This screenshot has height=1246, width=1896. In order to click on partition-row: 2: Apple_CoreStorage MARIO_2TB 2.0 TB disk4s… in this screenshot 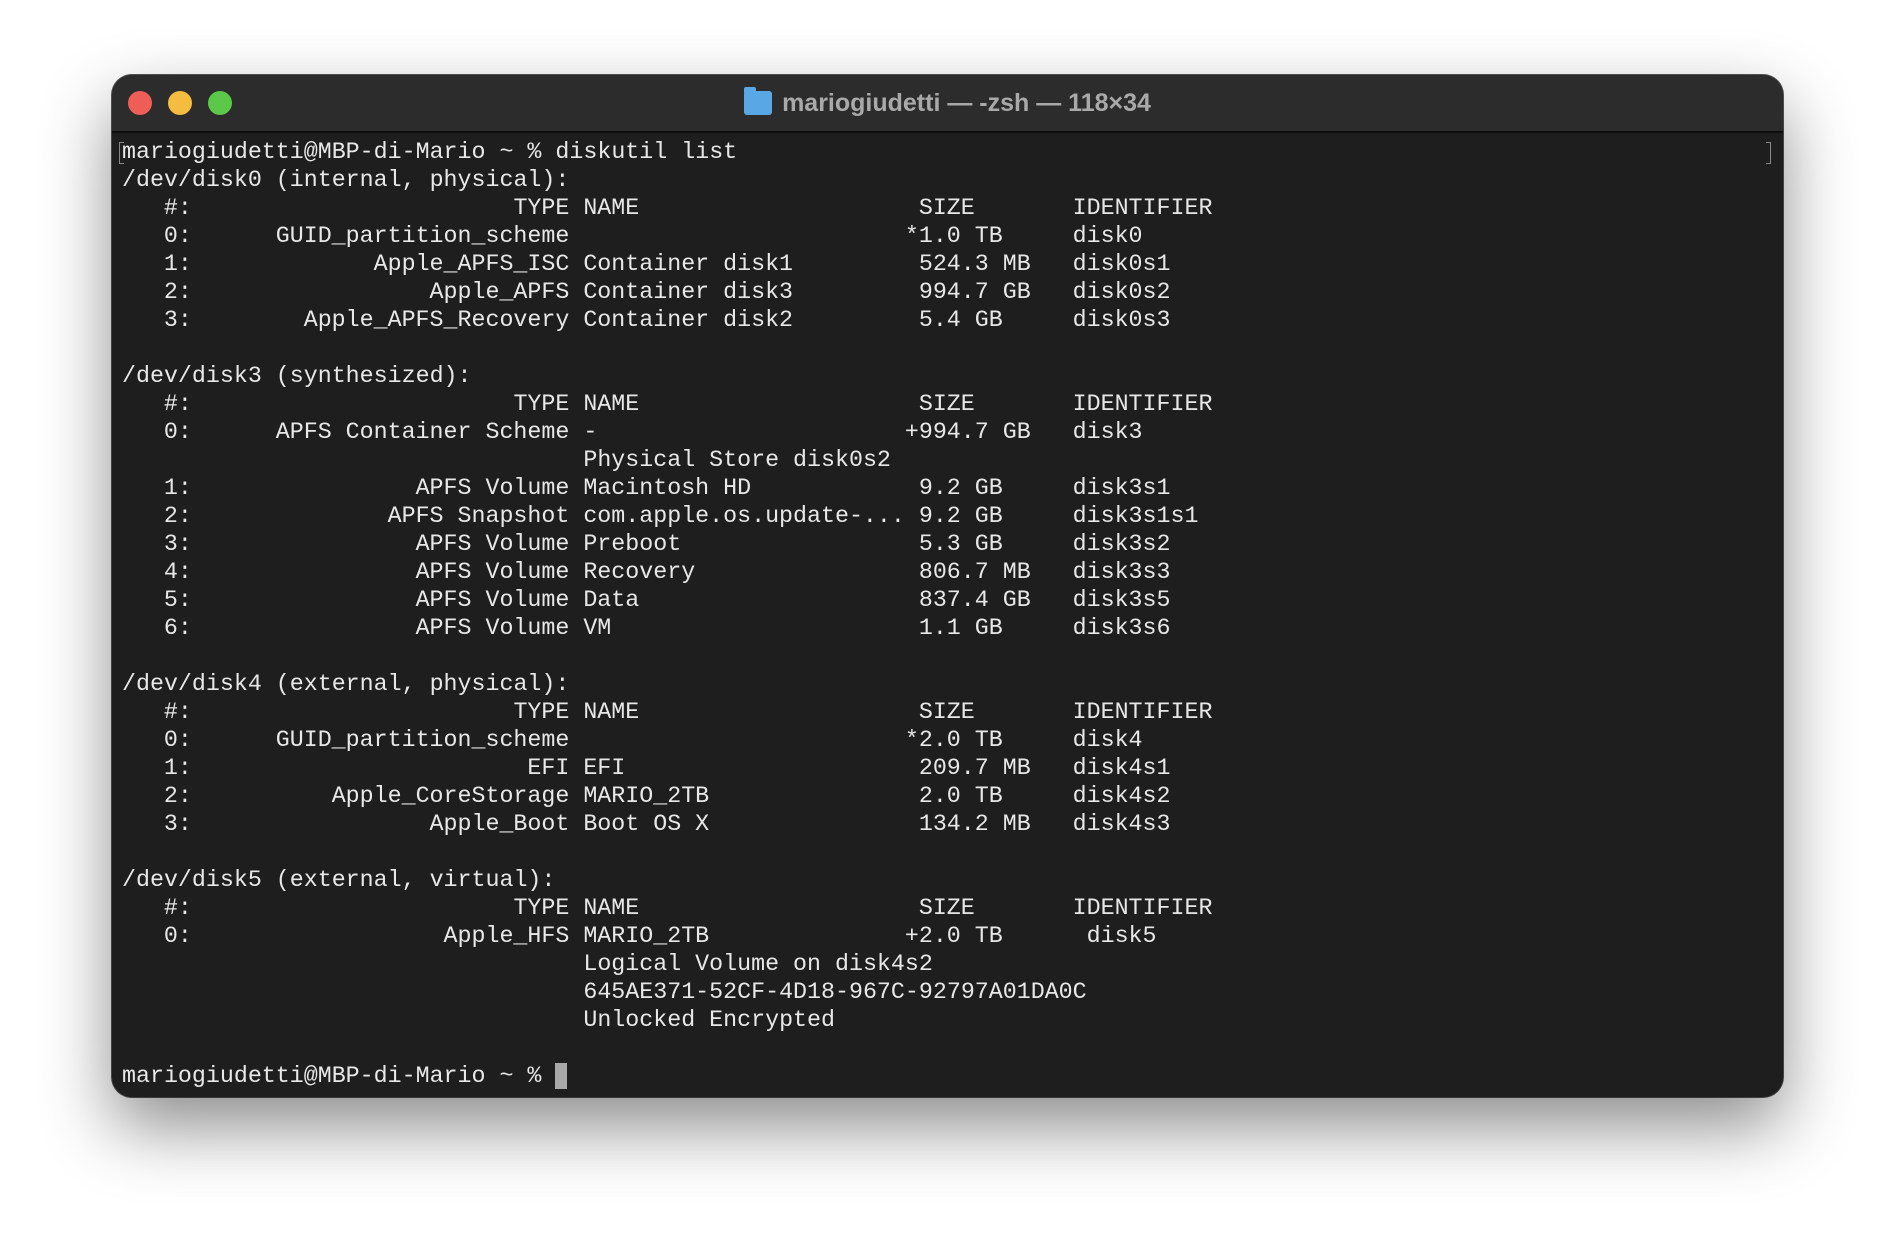, I will do `click(947, 796)`.